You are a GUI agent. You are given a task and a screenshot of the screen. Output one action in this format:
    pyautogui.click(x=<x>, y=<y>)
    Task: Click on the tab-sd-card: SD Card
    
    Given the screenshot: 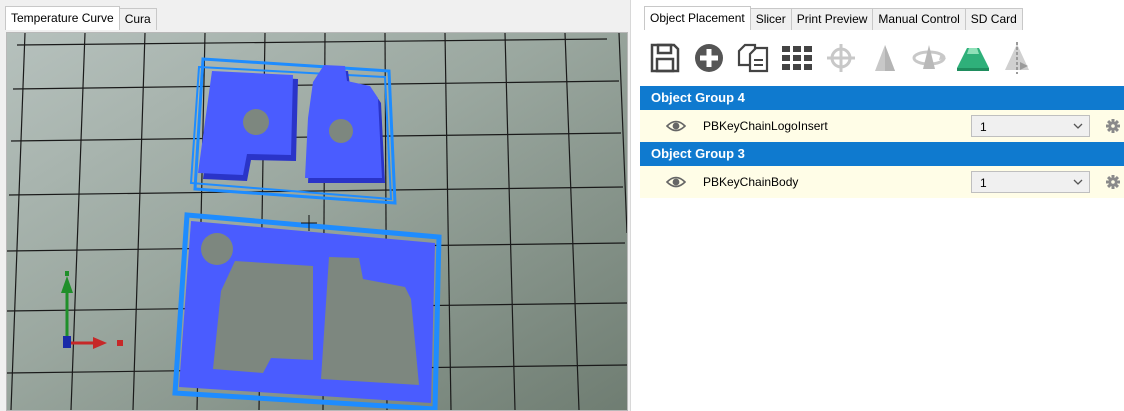 What is the action you would take?
    pyautogui.click(x=993, y=19)
    